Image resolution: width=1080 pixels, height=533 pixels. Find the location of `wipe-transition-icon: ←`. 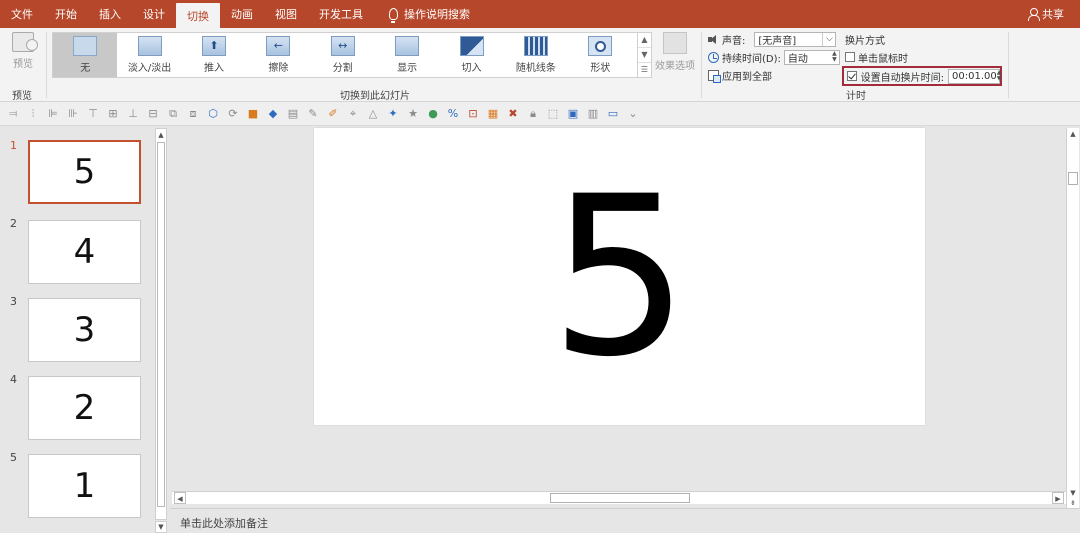

wipe-transition-icon: ← is located at coordinates (278, 46).